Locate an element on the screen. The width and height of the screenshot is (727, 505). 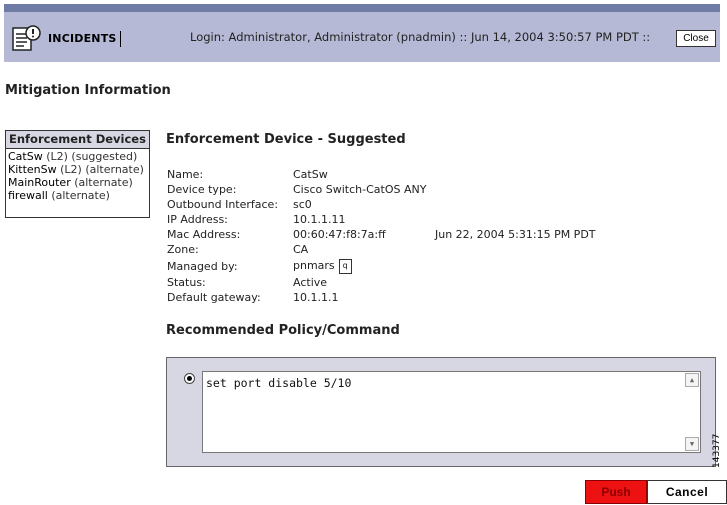
device-item-firewall: firewall (alternate) is located at coordinates (77, 195).